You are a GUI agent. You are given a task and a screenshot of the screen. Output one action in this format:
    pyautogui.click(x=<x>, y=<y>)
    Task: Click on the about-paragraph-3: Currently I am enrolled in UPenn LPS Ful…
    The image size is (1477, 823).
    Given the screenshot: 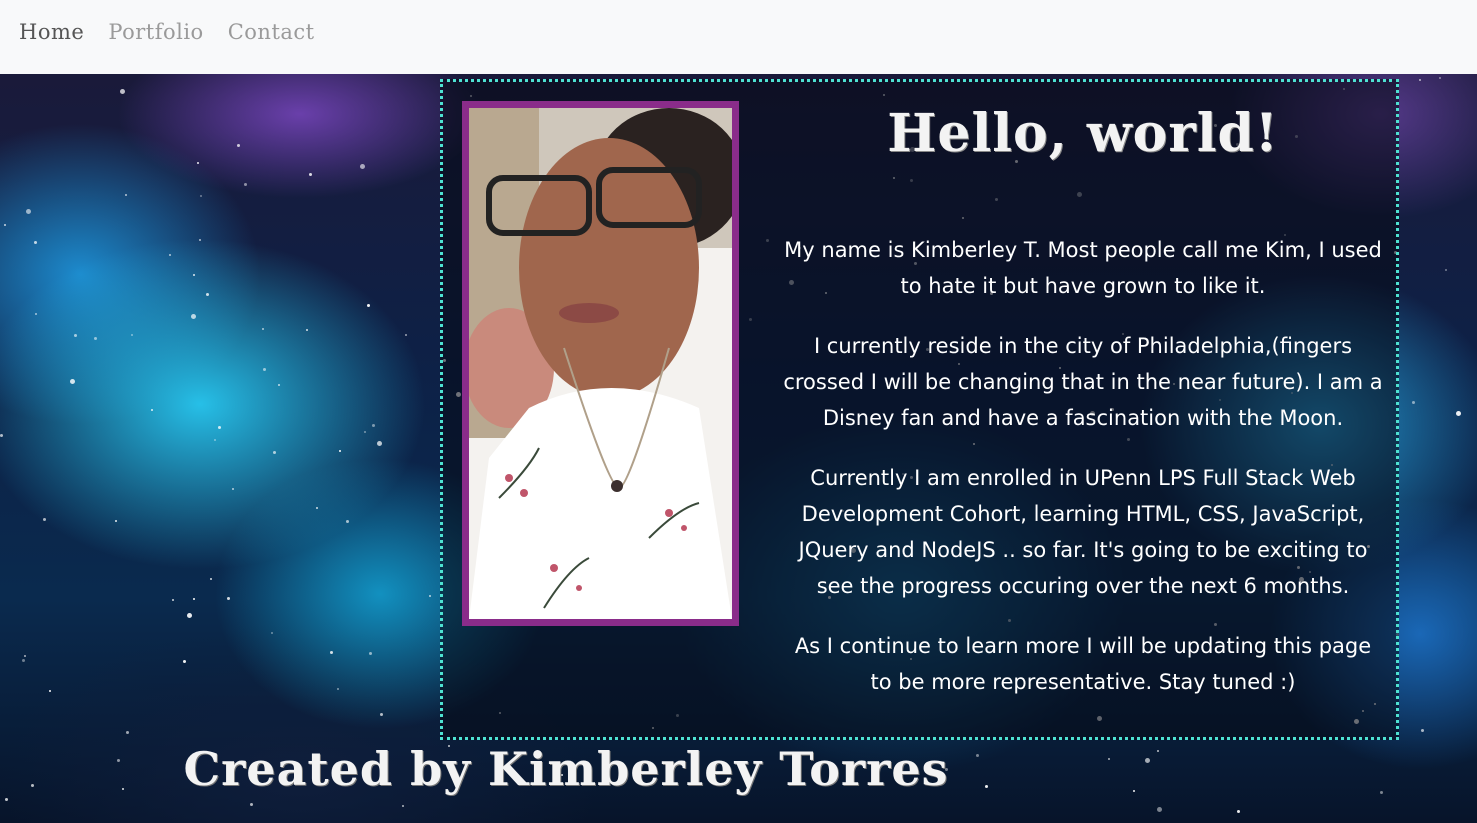 What is the action you would take?
    pyautogui.click(x=1083, y=532)
    